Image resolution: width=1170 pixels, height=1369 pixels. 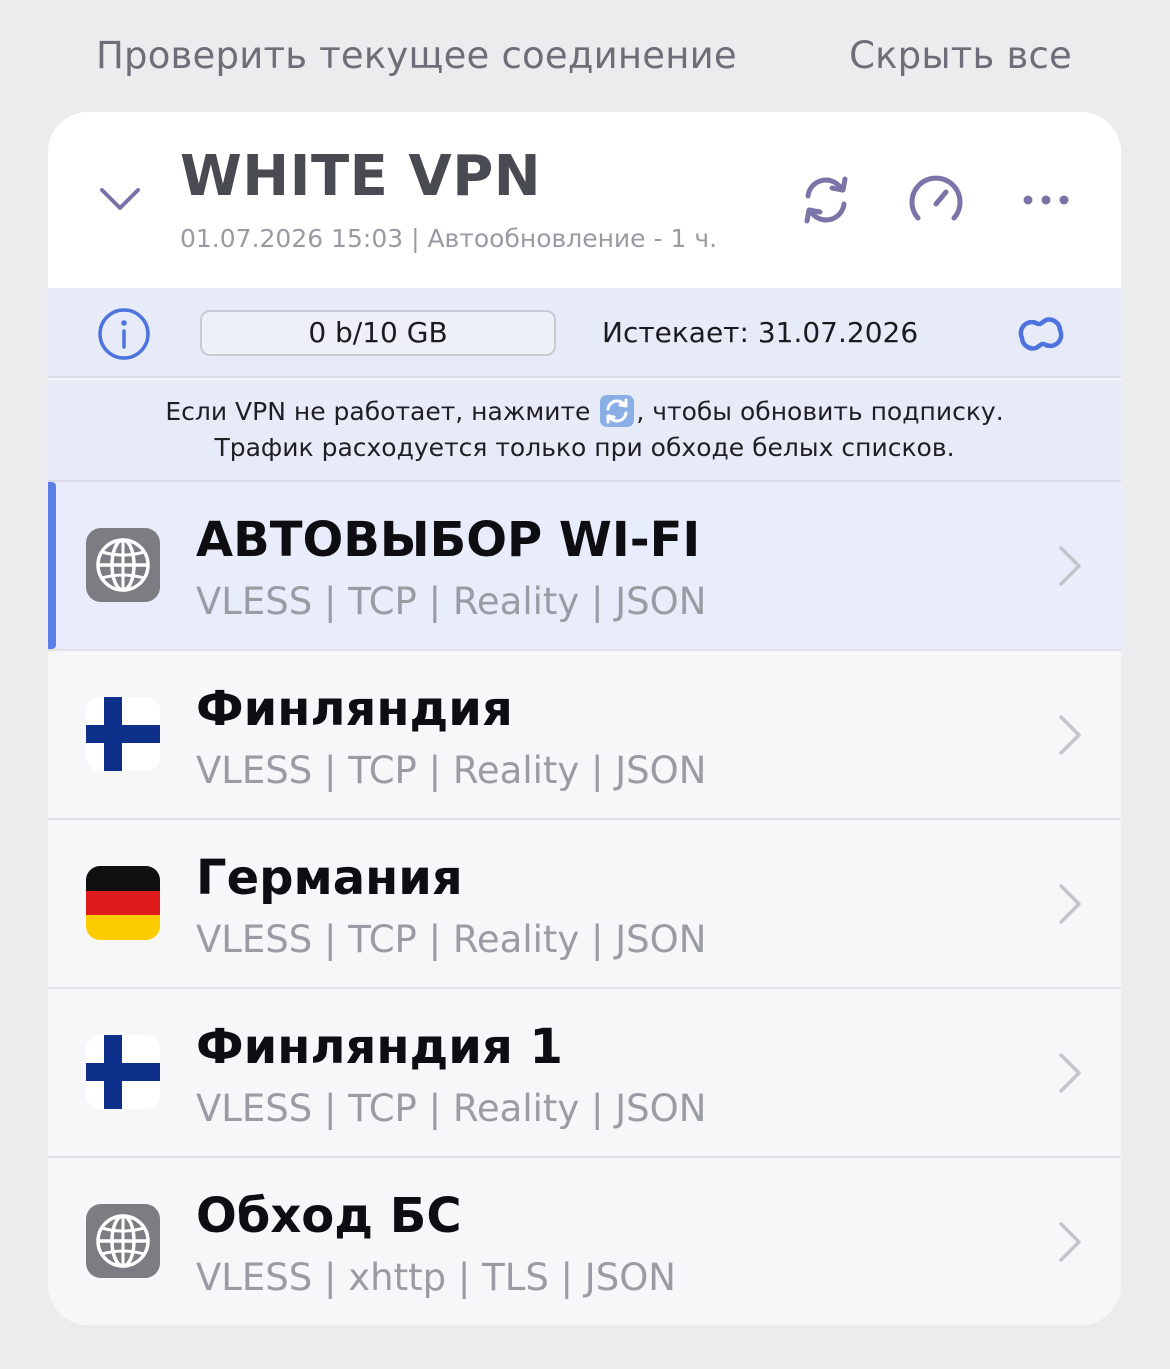 What do you see at coordinates (449, 238) in the screenshot?
I see `subscription-updated: 01.07.2026 15:03 | Автообновление - 1 ч.` at bounding box center [449, 238].